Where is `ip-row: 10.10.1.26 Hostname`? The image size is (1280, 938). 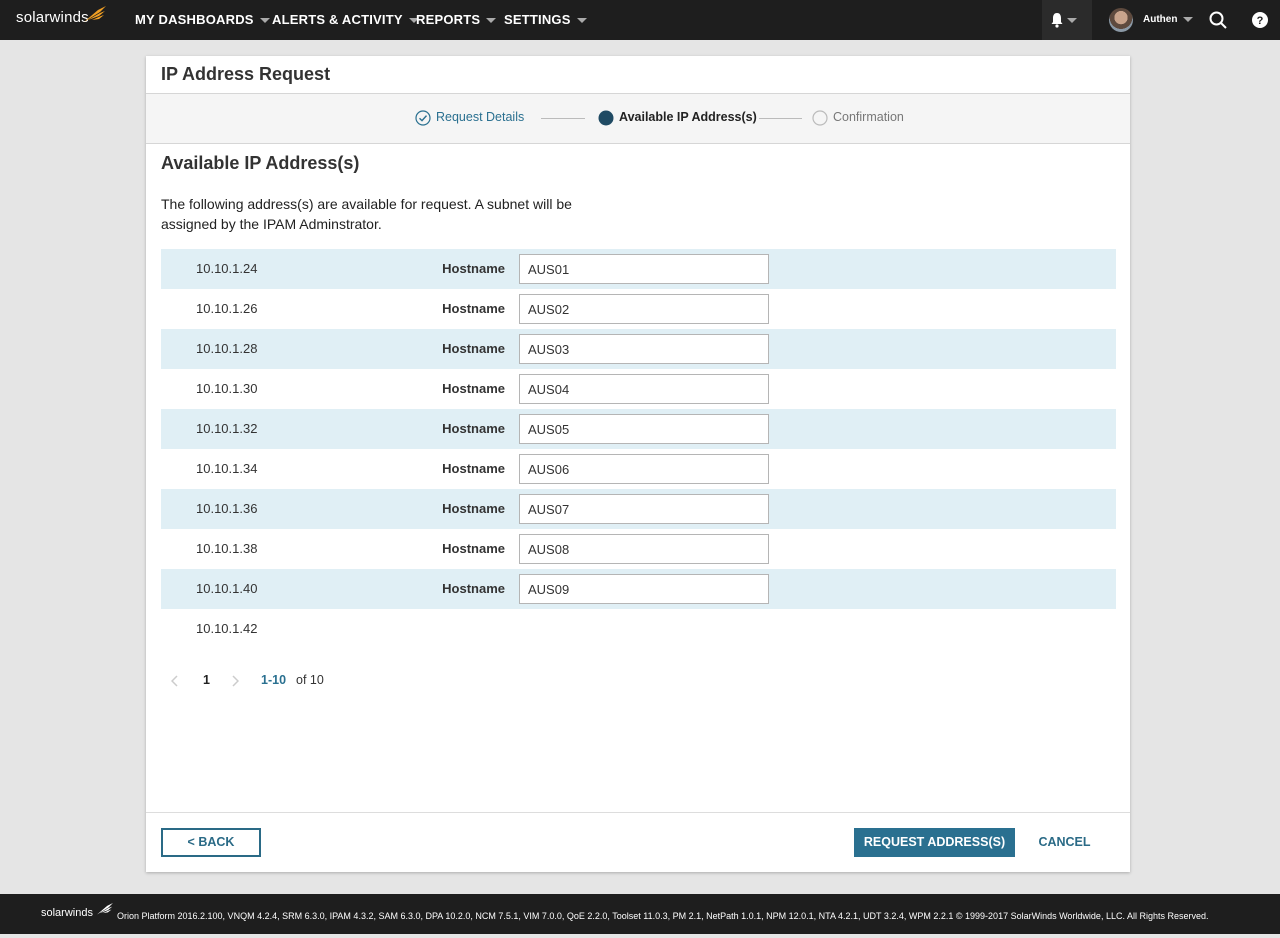 ip-row: 10.10.1.26 Hostname is located at coordinates (638, 309).